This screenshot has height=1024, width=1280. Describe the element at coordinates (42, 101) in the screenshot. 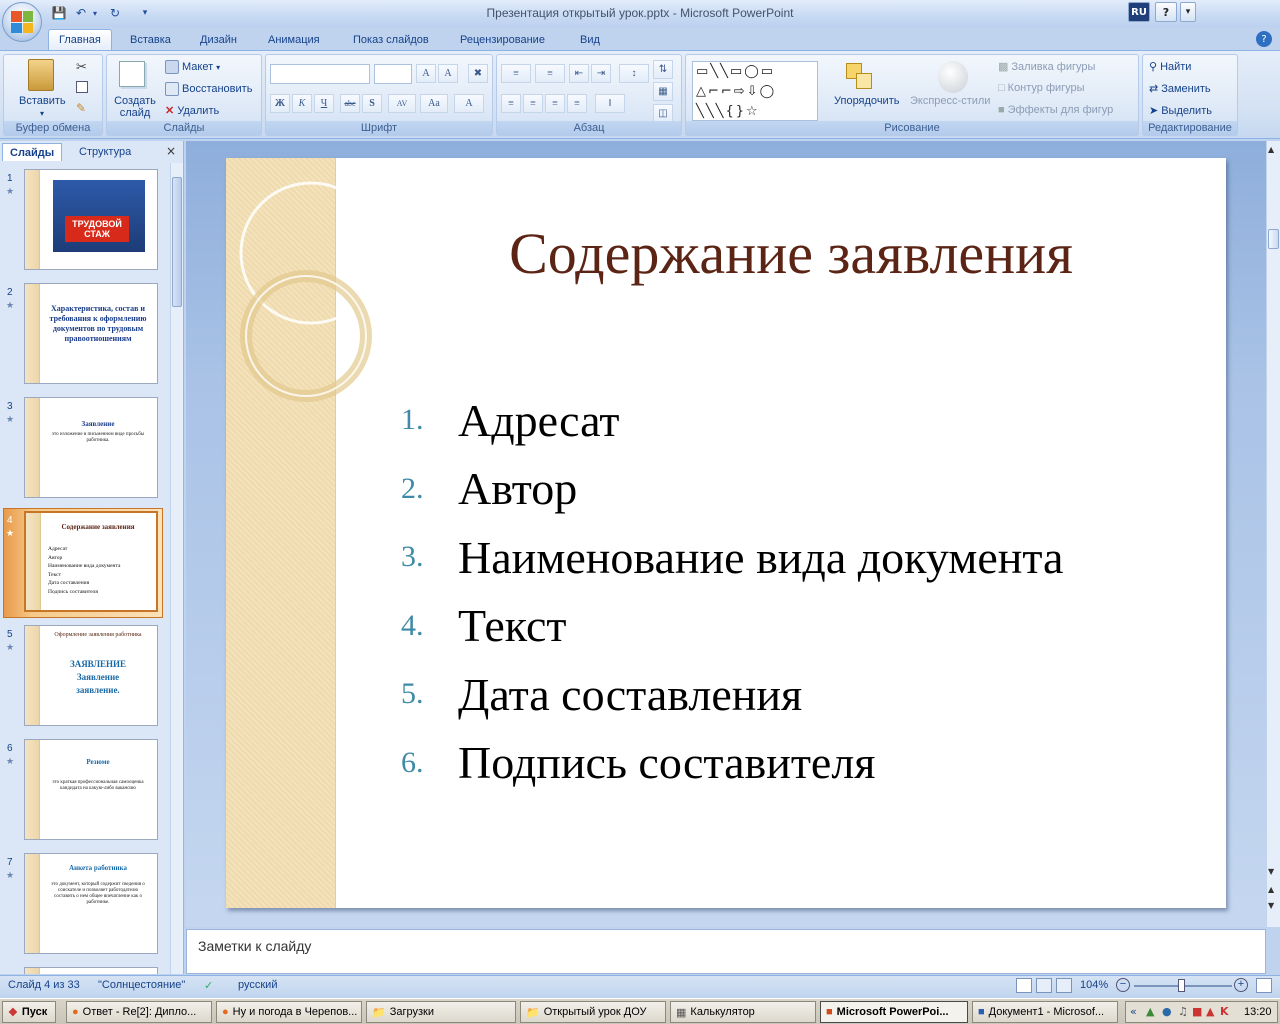

I see `paste-button: Вставить` at that location.